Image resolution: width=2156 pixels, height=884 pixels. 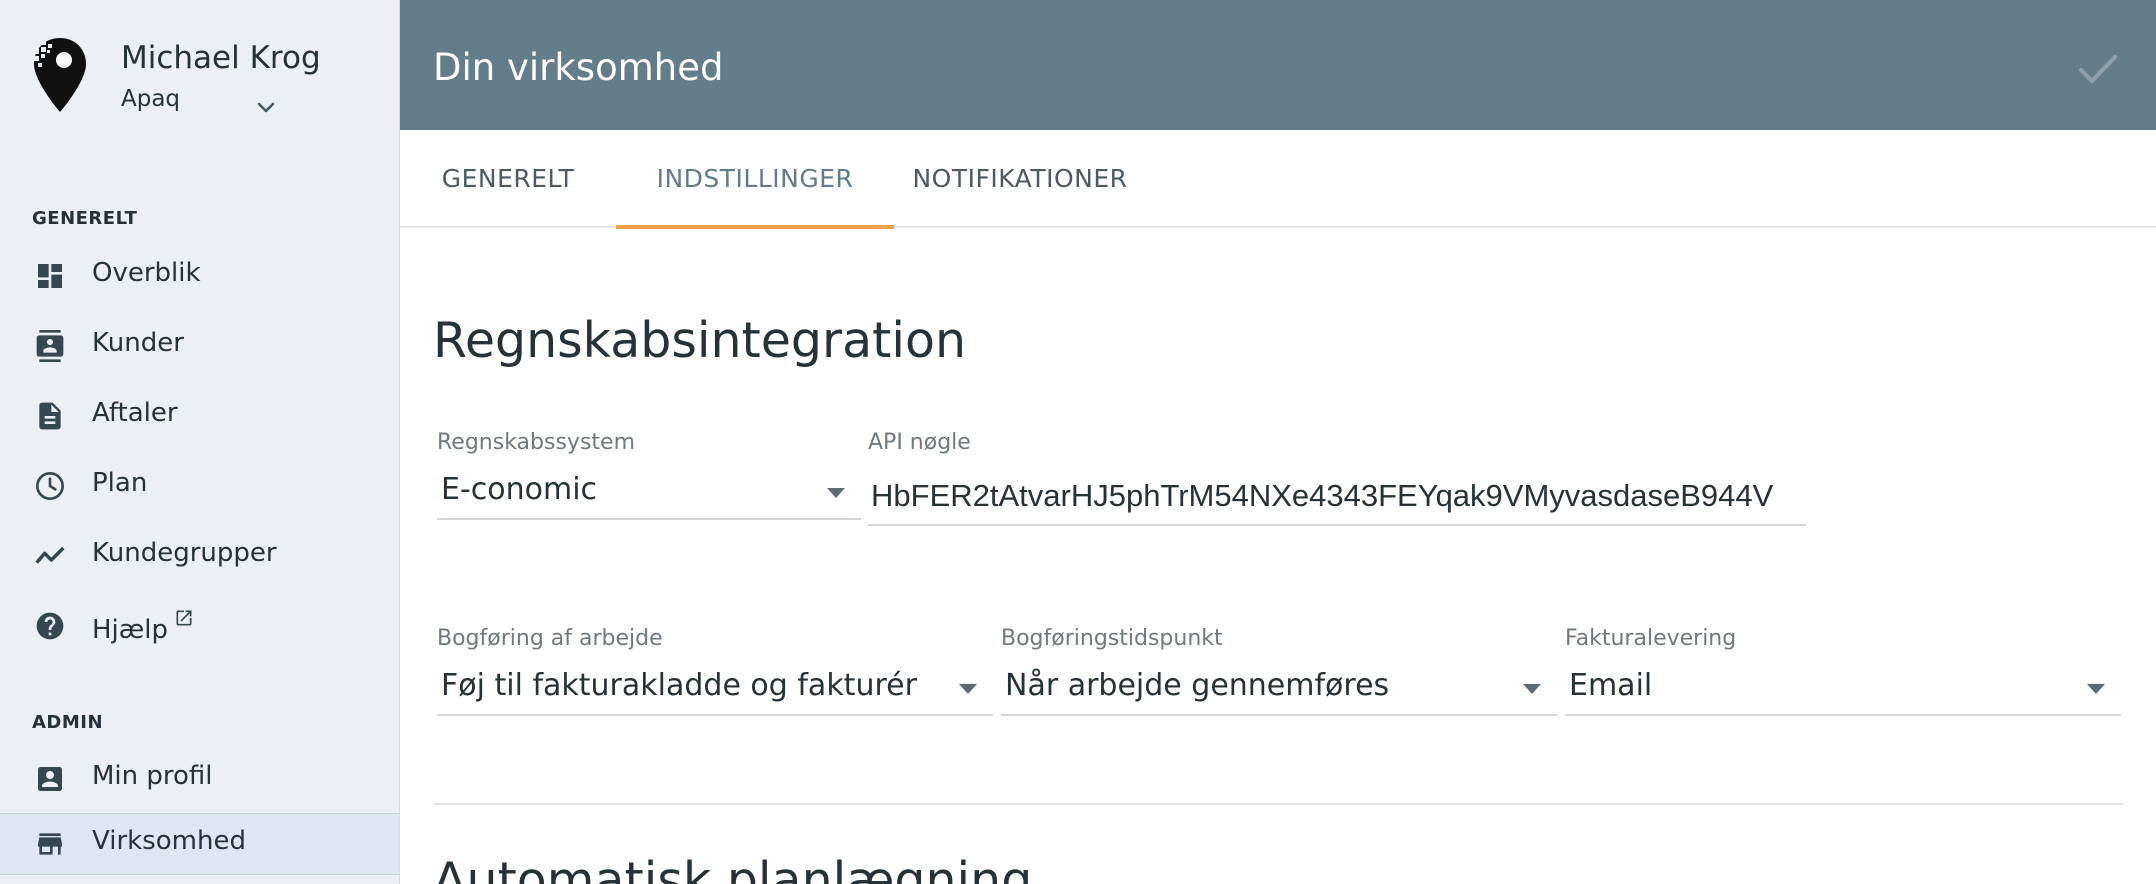 I want to click on accounting-system-label: Regnskabssystem, so click(x=536, y=442).